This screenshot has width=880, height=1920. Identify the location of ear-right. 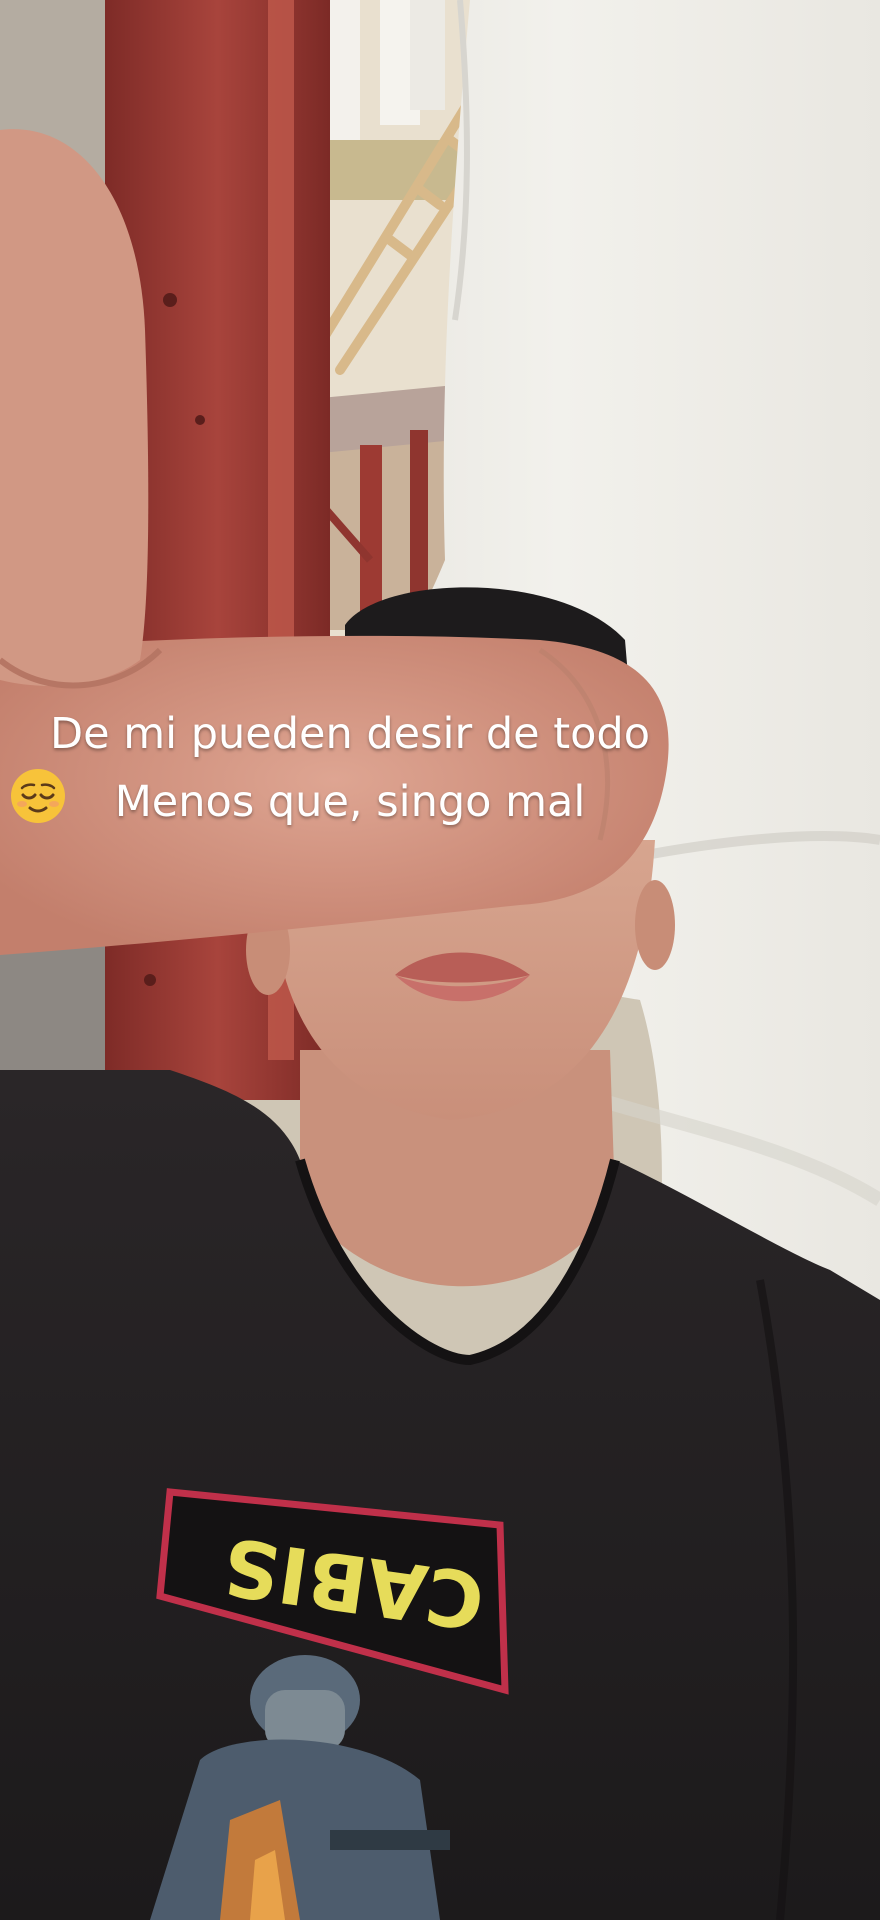
(655, 925).